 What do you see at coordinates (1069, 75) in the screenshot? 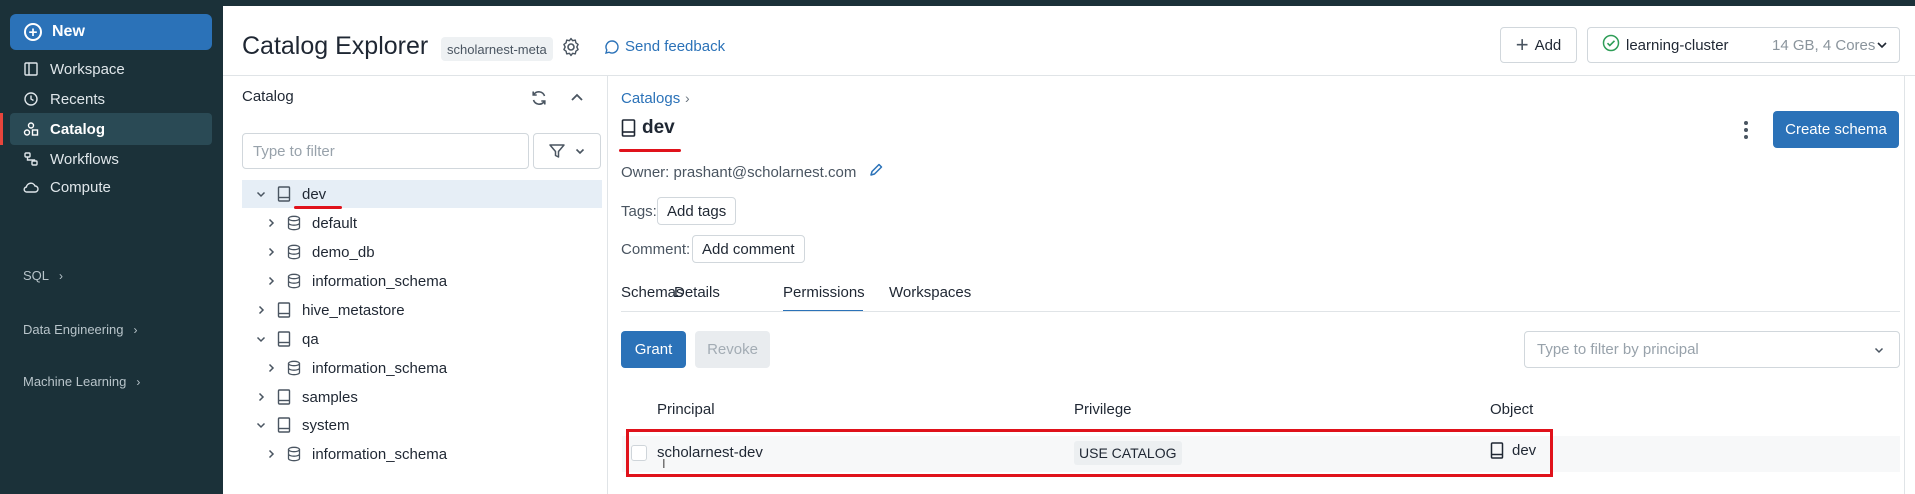
I see `header-divider` at bounding box center [1069, 75].